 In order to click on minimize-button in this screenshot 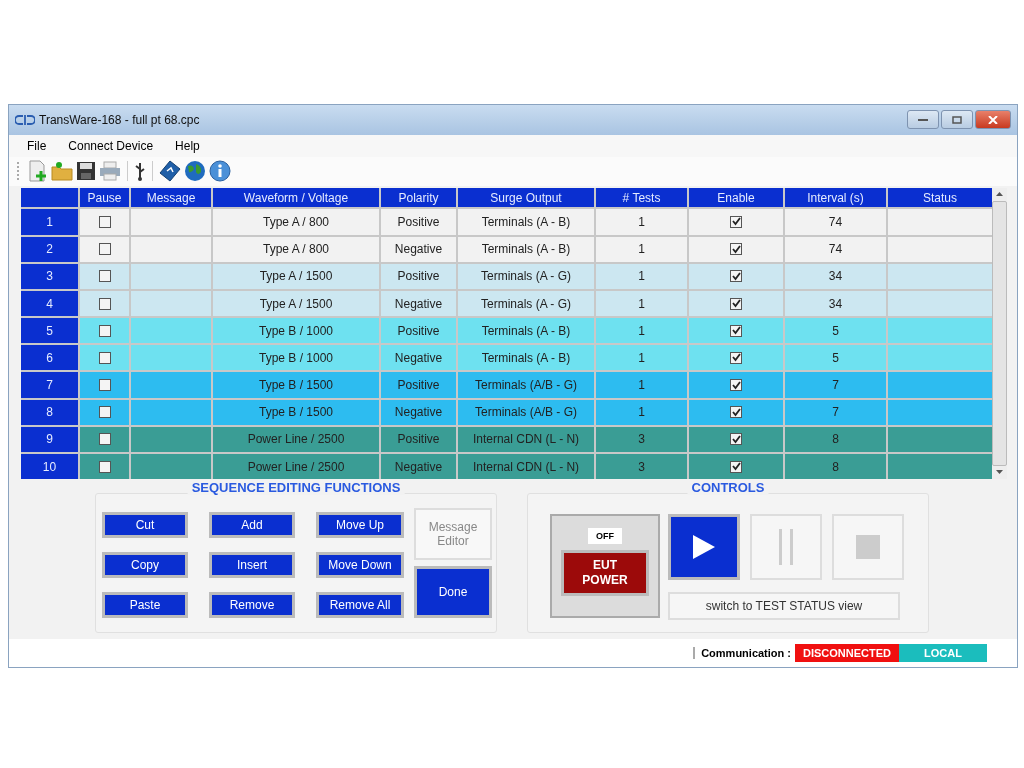, I will do `click(923, 120)`.